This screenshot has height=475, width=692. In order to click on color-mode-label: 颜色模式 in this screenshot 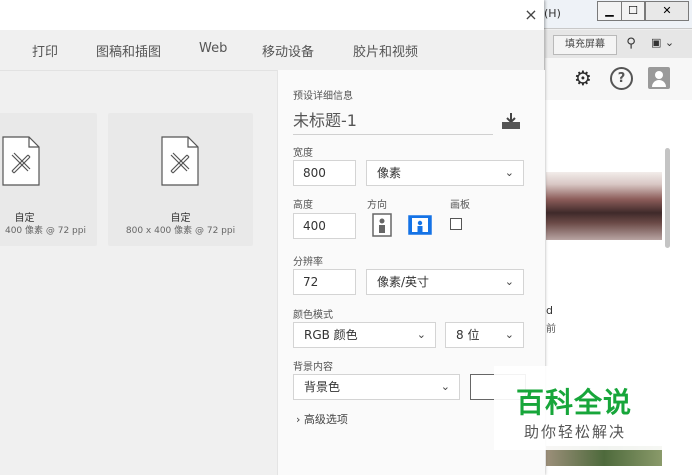, I will do `click(313, 315)`.